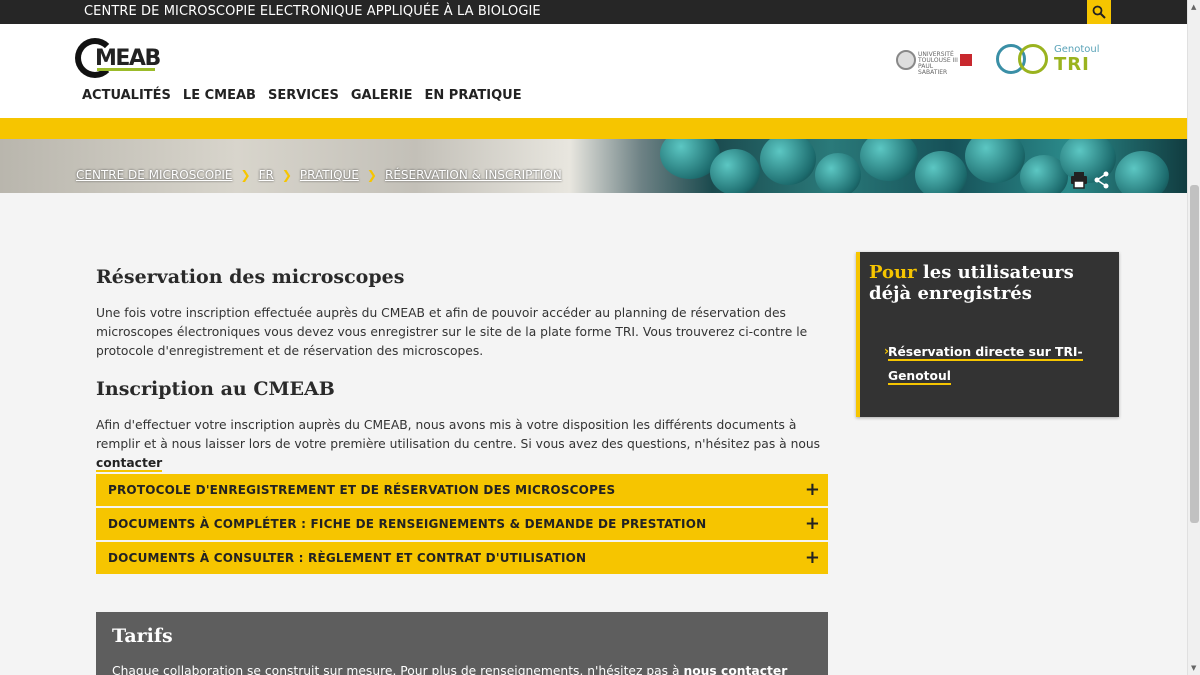  What do you see at coordinates (593, 128) in the screenshot?
I see `yellow-strip` at bounding box center [593, 128].